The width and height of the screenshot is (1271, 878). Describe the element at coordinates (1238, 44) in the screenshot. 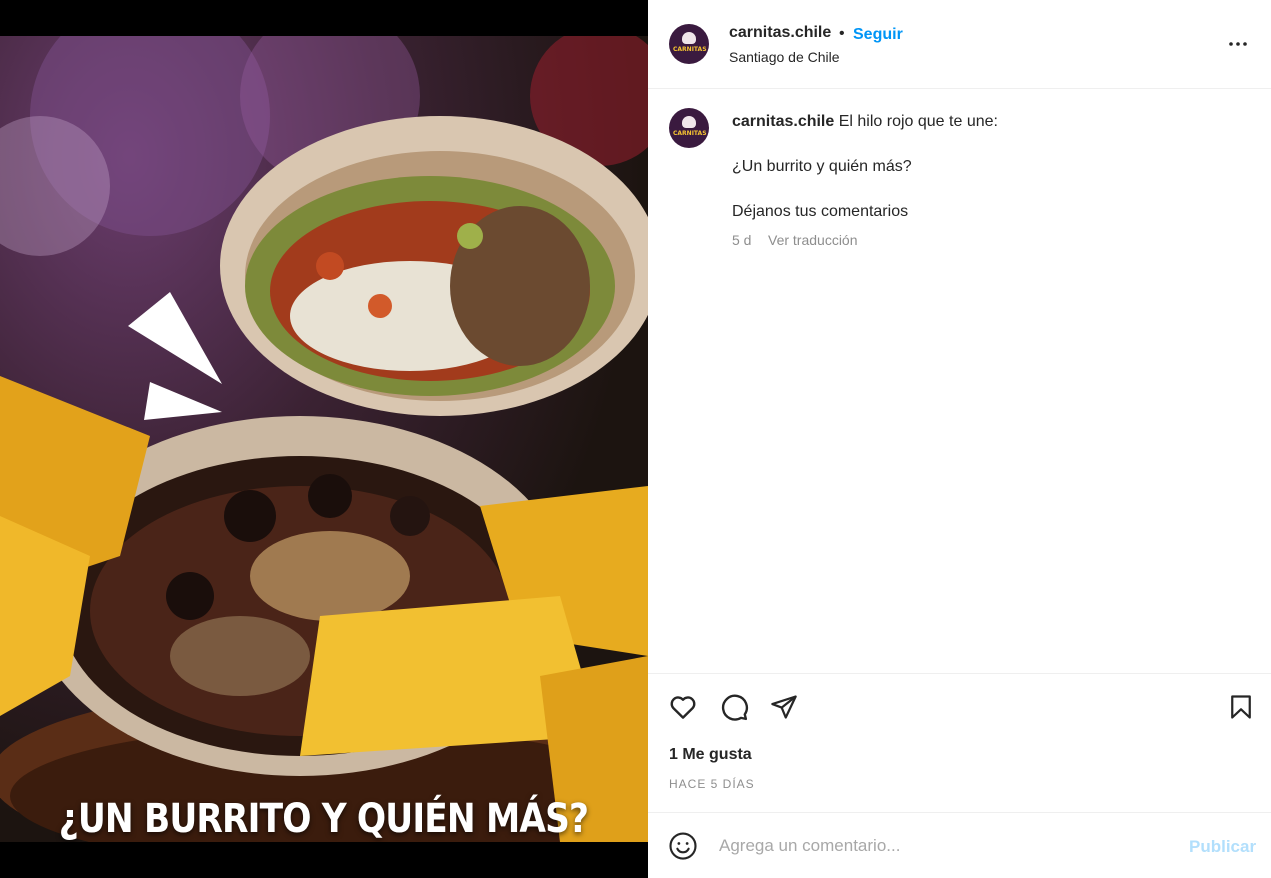

I see `more-options-icon` at that location.